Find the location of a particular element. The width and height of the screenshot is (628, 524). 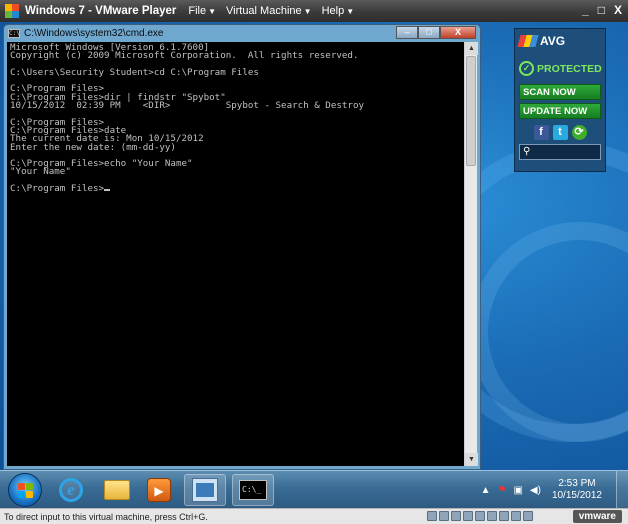

taskbar-gadget-window is located at coordinates (205, 490).